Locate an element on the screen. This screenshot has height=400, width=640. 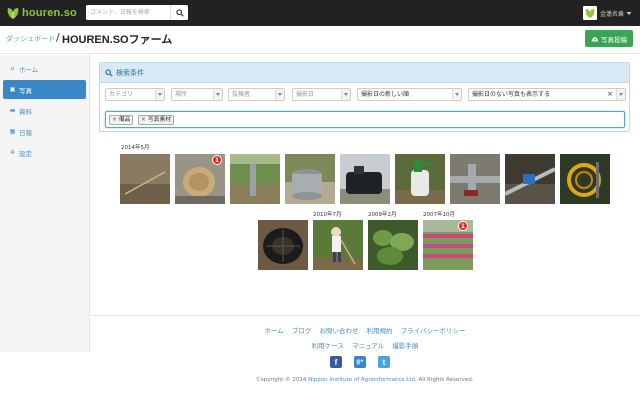
poster-select: 投稿者 is located at coordinates (256, 94).